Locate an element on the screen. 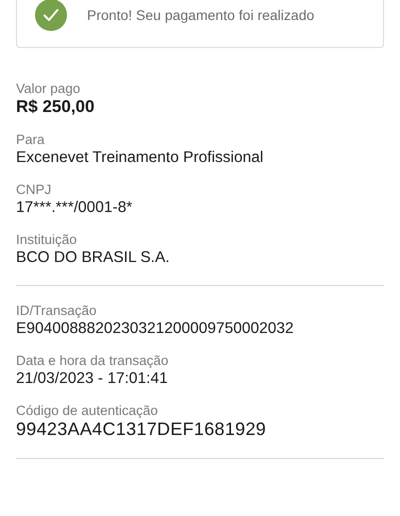 This screenshot has width=400, height=516. field-value: Excenevet Treinamento Profissional is located at coordinates (140, 157).